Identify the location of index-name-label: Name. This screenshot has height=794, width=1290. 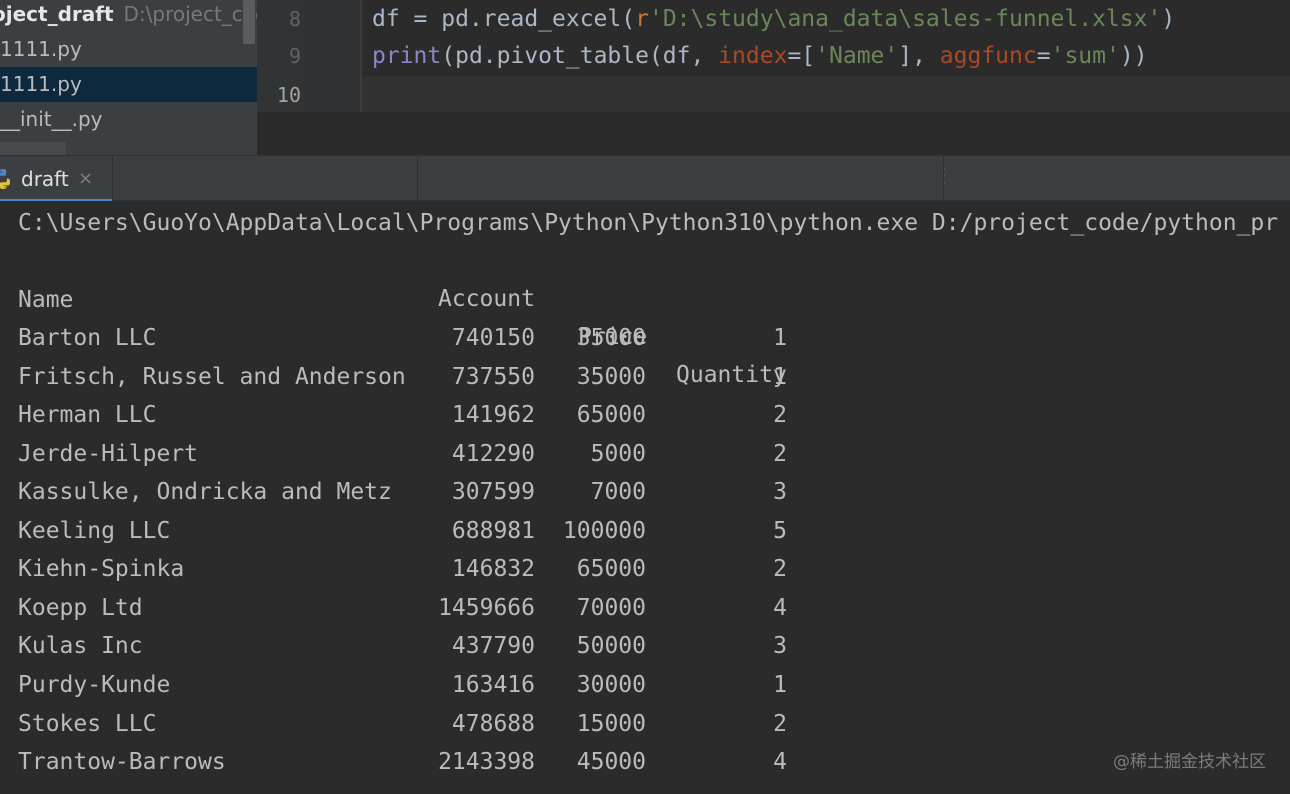
(46, 300).